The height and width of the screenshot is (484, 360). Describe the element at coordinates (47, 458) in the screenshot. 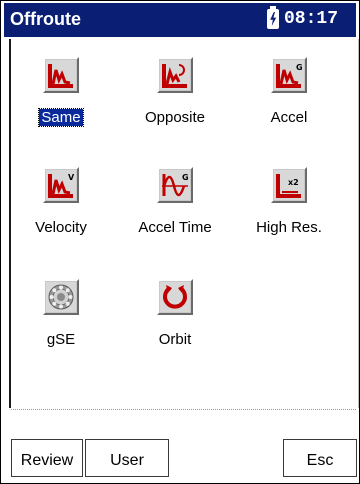

I see `review-button: Review` at that location.